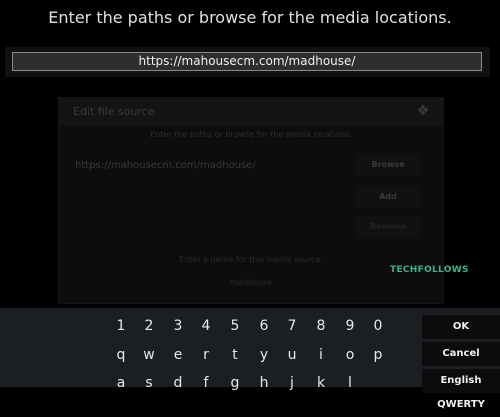  I want to click on key-l: l, so click(350, 383).